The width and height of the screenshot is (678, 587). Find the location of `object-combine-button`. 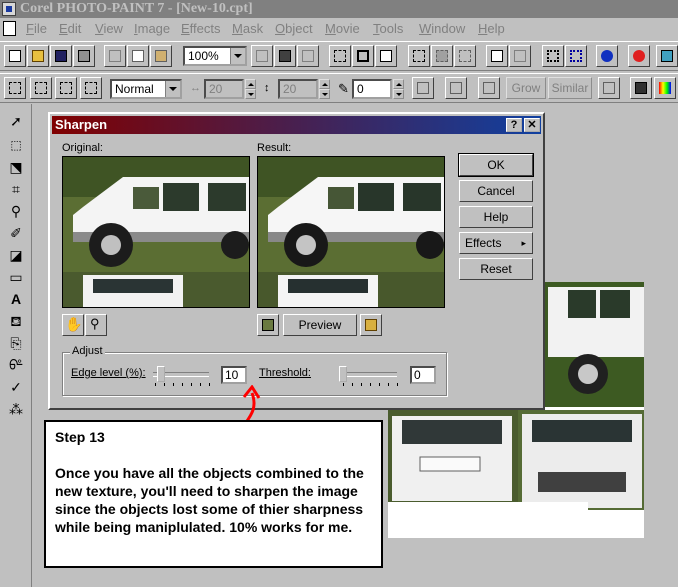

object-combine-button is located at coordinates (262, 56).